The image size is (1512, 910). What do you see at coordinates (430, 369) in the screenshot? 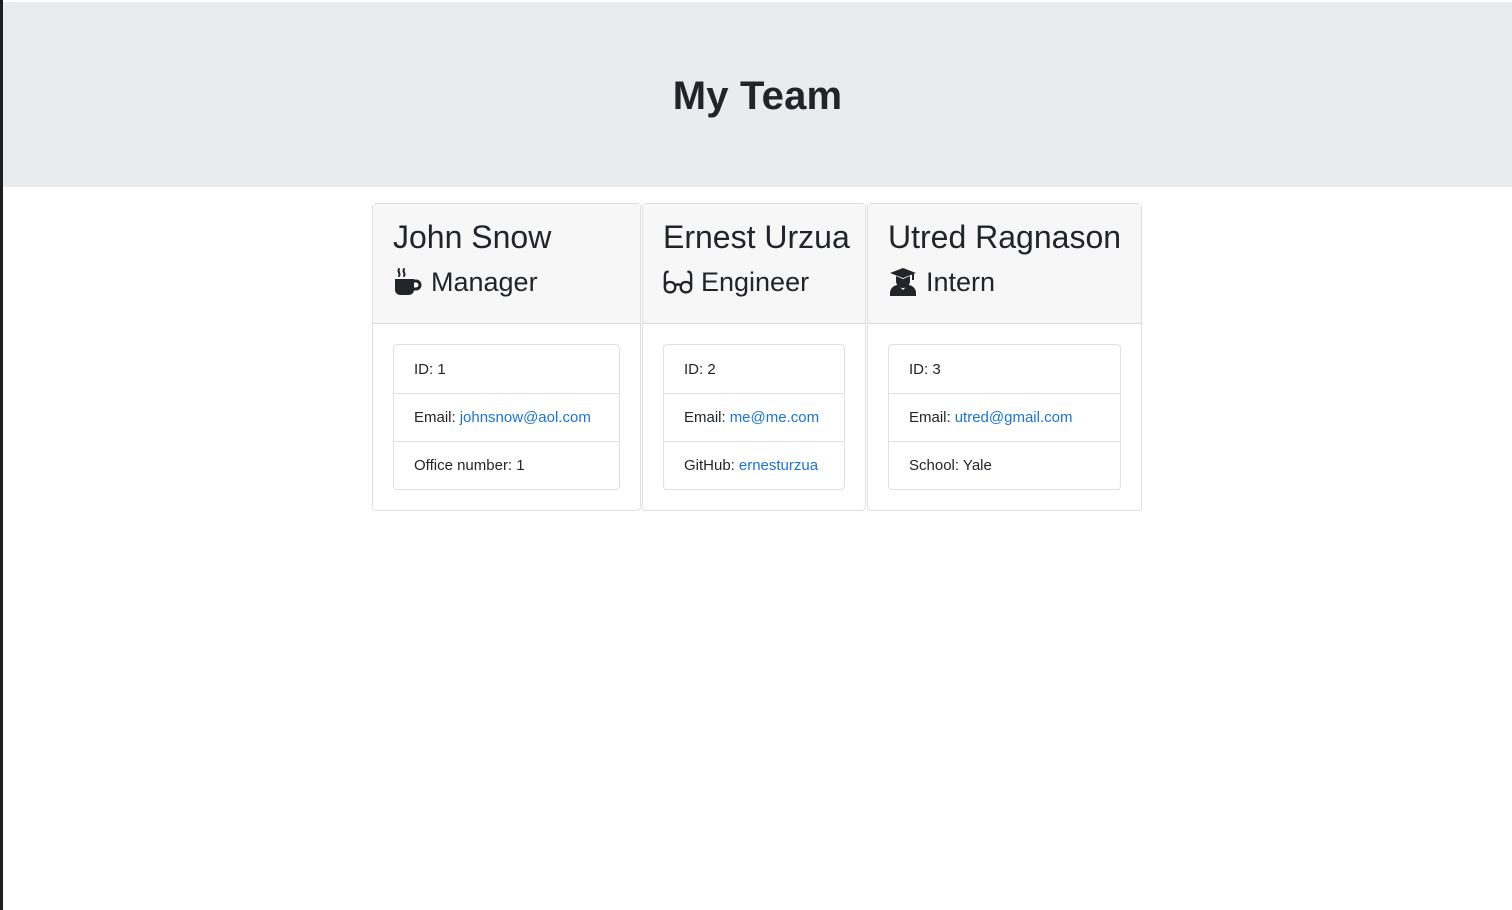
I see `id-text: ID: 1` at bounding box center [430, 369].